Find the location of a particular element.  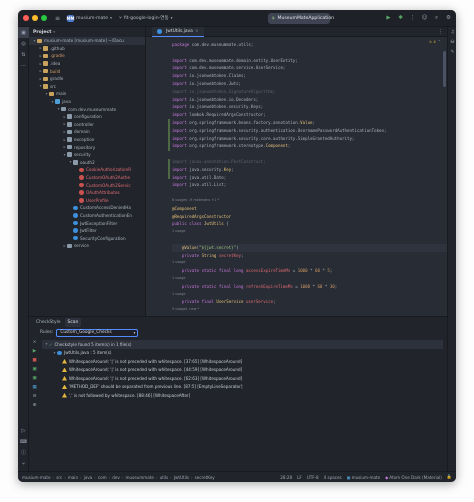

tree-item: CustomAccessDeniedHa is located at coordinates (87, 208).